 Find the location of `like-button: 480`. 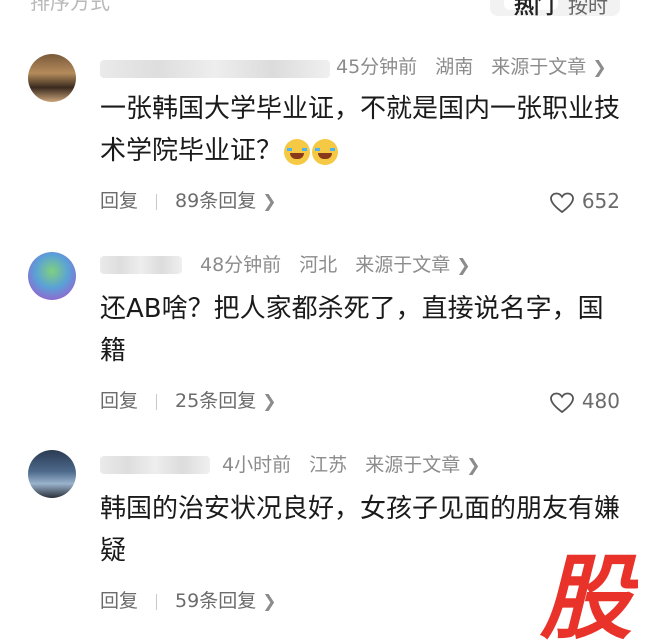

like-button: 480 is located at coordinates (584, 401).